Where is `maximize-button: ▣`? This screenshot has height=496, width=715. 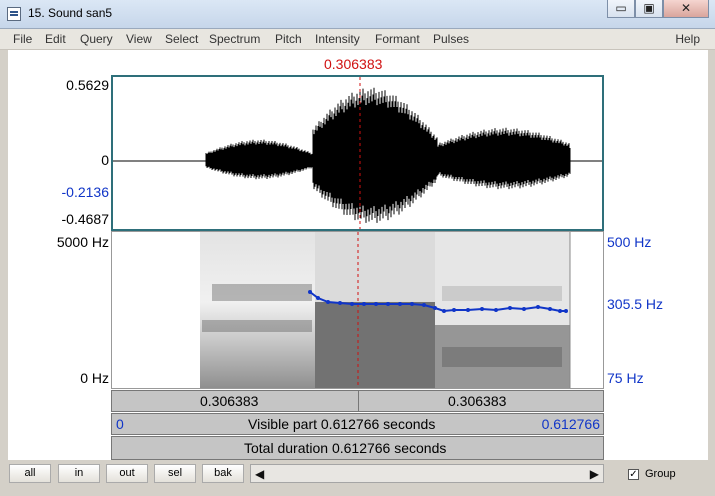 maximize-button: ▣ is located at coordinates (649, 9).